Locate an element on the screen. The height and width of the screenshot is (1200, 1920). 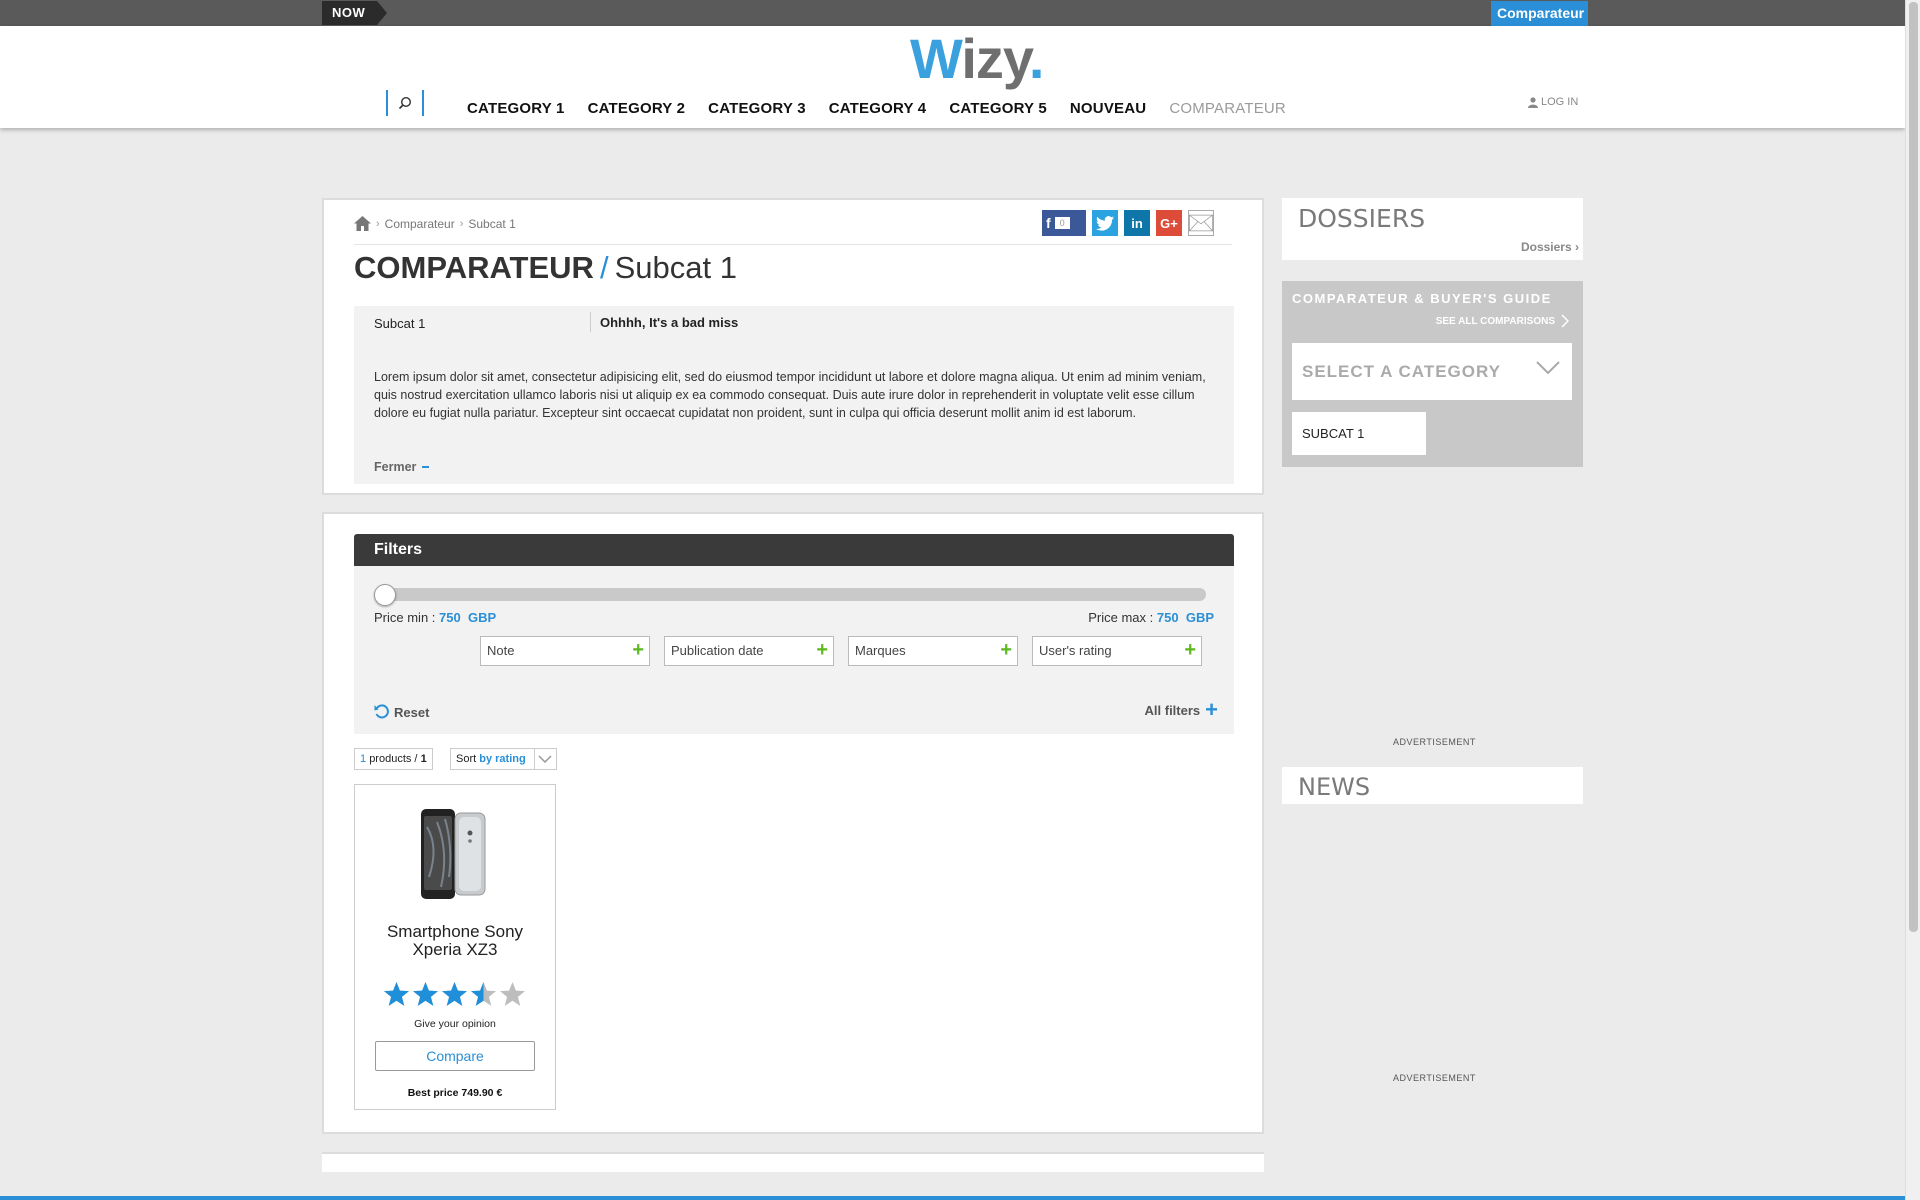
subcat-link: SUBCAT 1 is located at coordinates (1359, 433).